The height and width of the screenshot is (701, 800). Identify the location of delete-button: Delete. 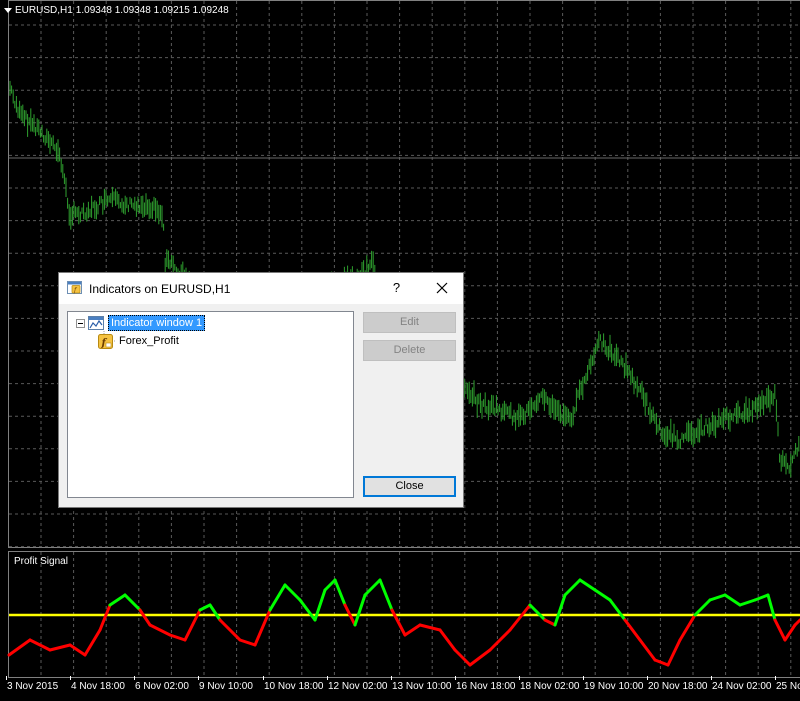
(409, 350).